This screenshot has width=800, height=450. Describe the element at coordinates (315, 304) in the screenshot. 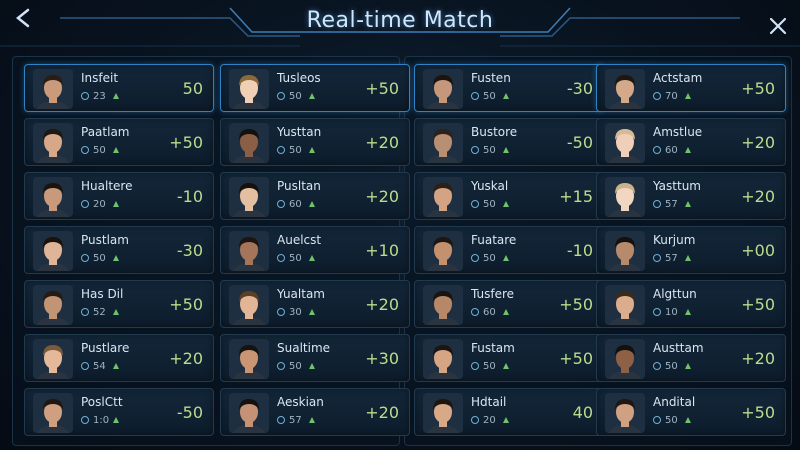

I see `player-card: Yualtam 30 +20` at that location.